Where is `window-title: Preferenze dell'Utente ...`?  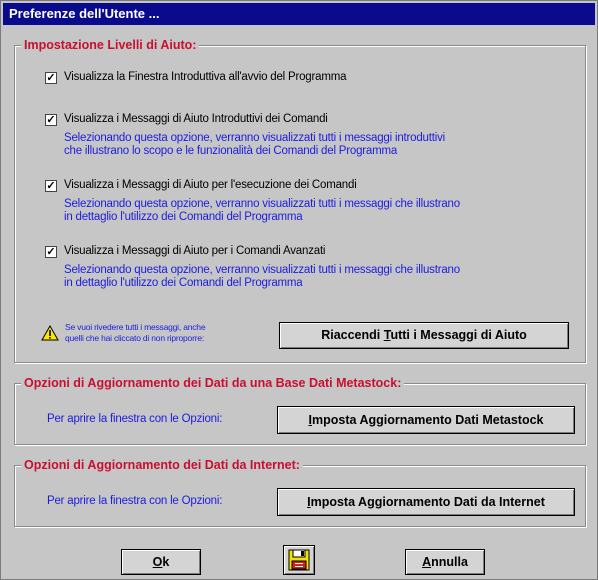 window-title: Preferenze dell'Utente ... is located at coordinates (299, 14).